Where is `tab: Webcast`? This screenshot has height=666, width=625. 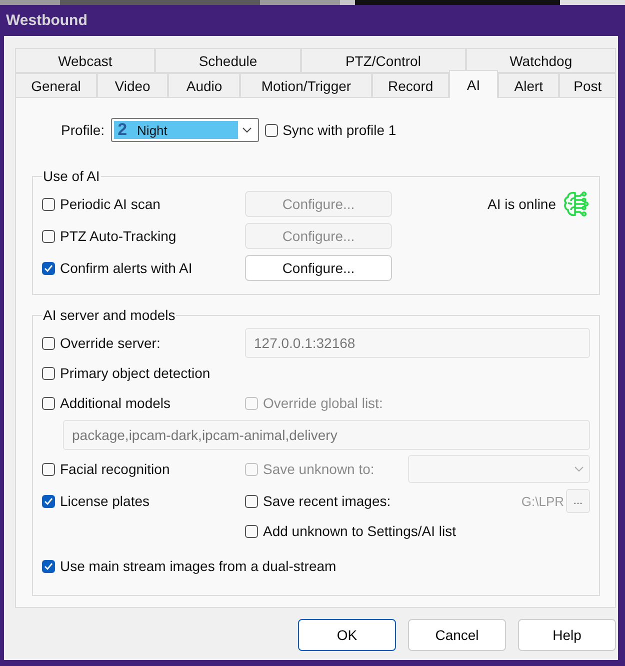 tab: Webcast is located at coordinates (85, 60).